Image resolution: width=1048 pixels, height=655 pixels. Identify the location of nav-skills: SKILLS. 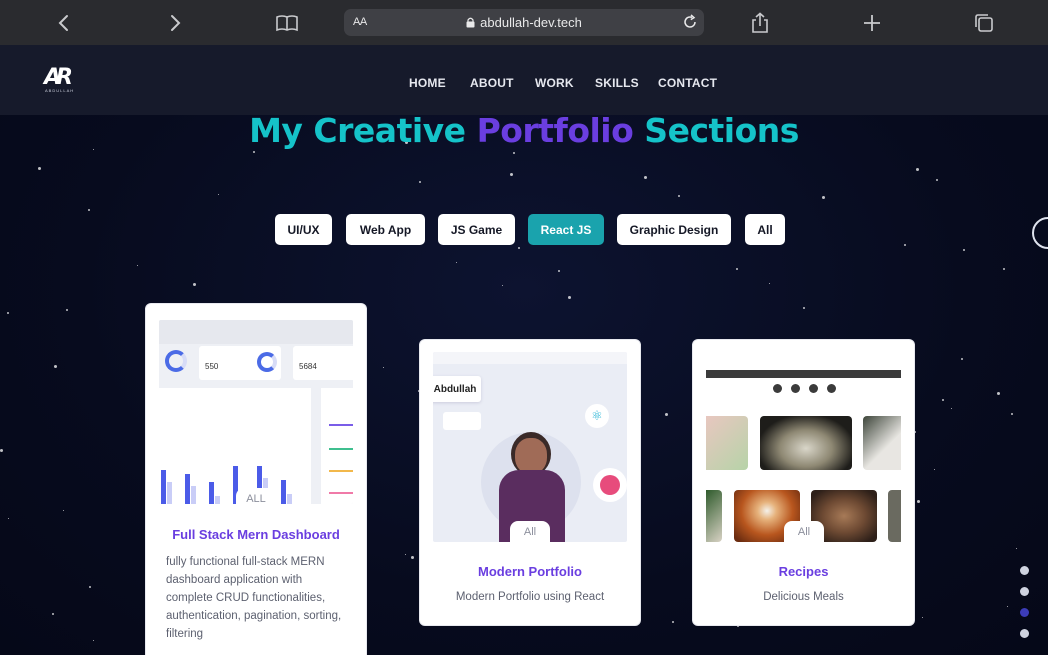
(617, 83).